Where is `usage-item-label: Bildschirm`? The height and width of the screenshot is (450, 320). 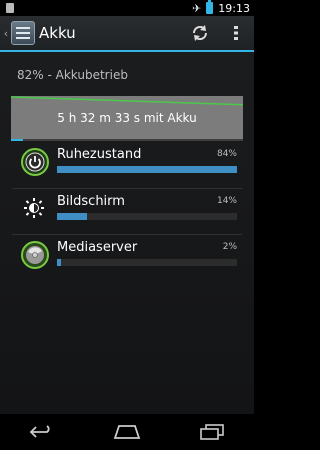 usage-item-label: Bildschirm is located at coordinates (91, 201).